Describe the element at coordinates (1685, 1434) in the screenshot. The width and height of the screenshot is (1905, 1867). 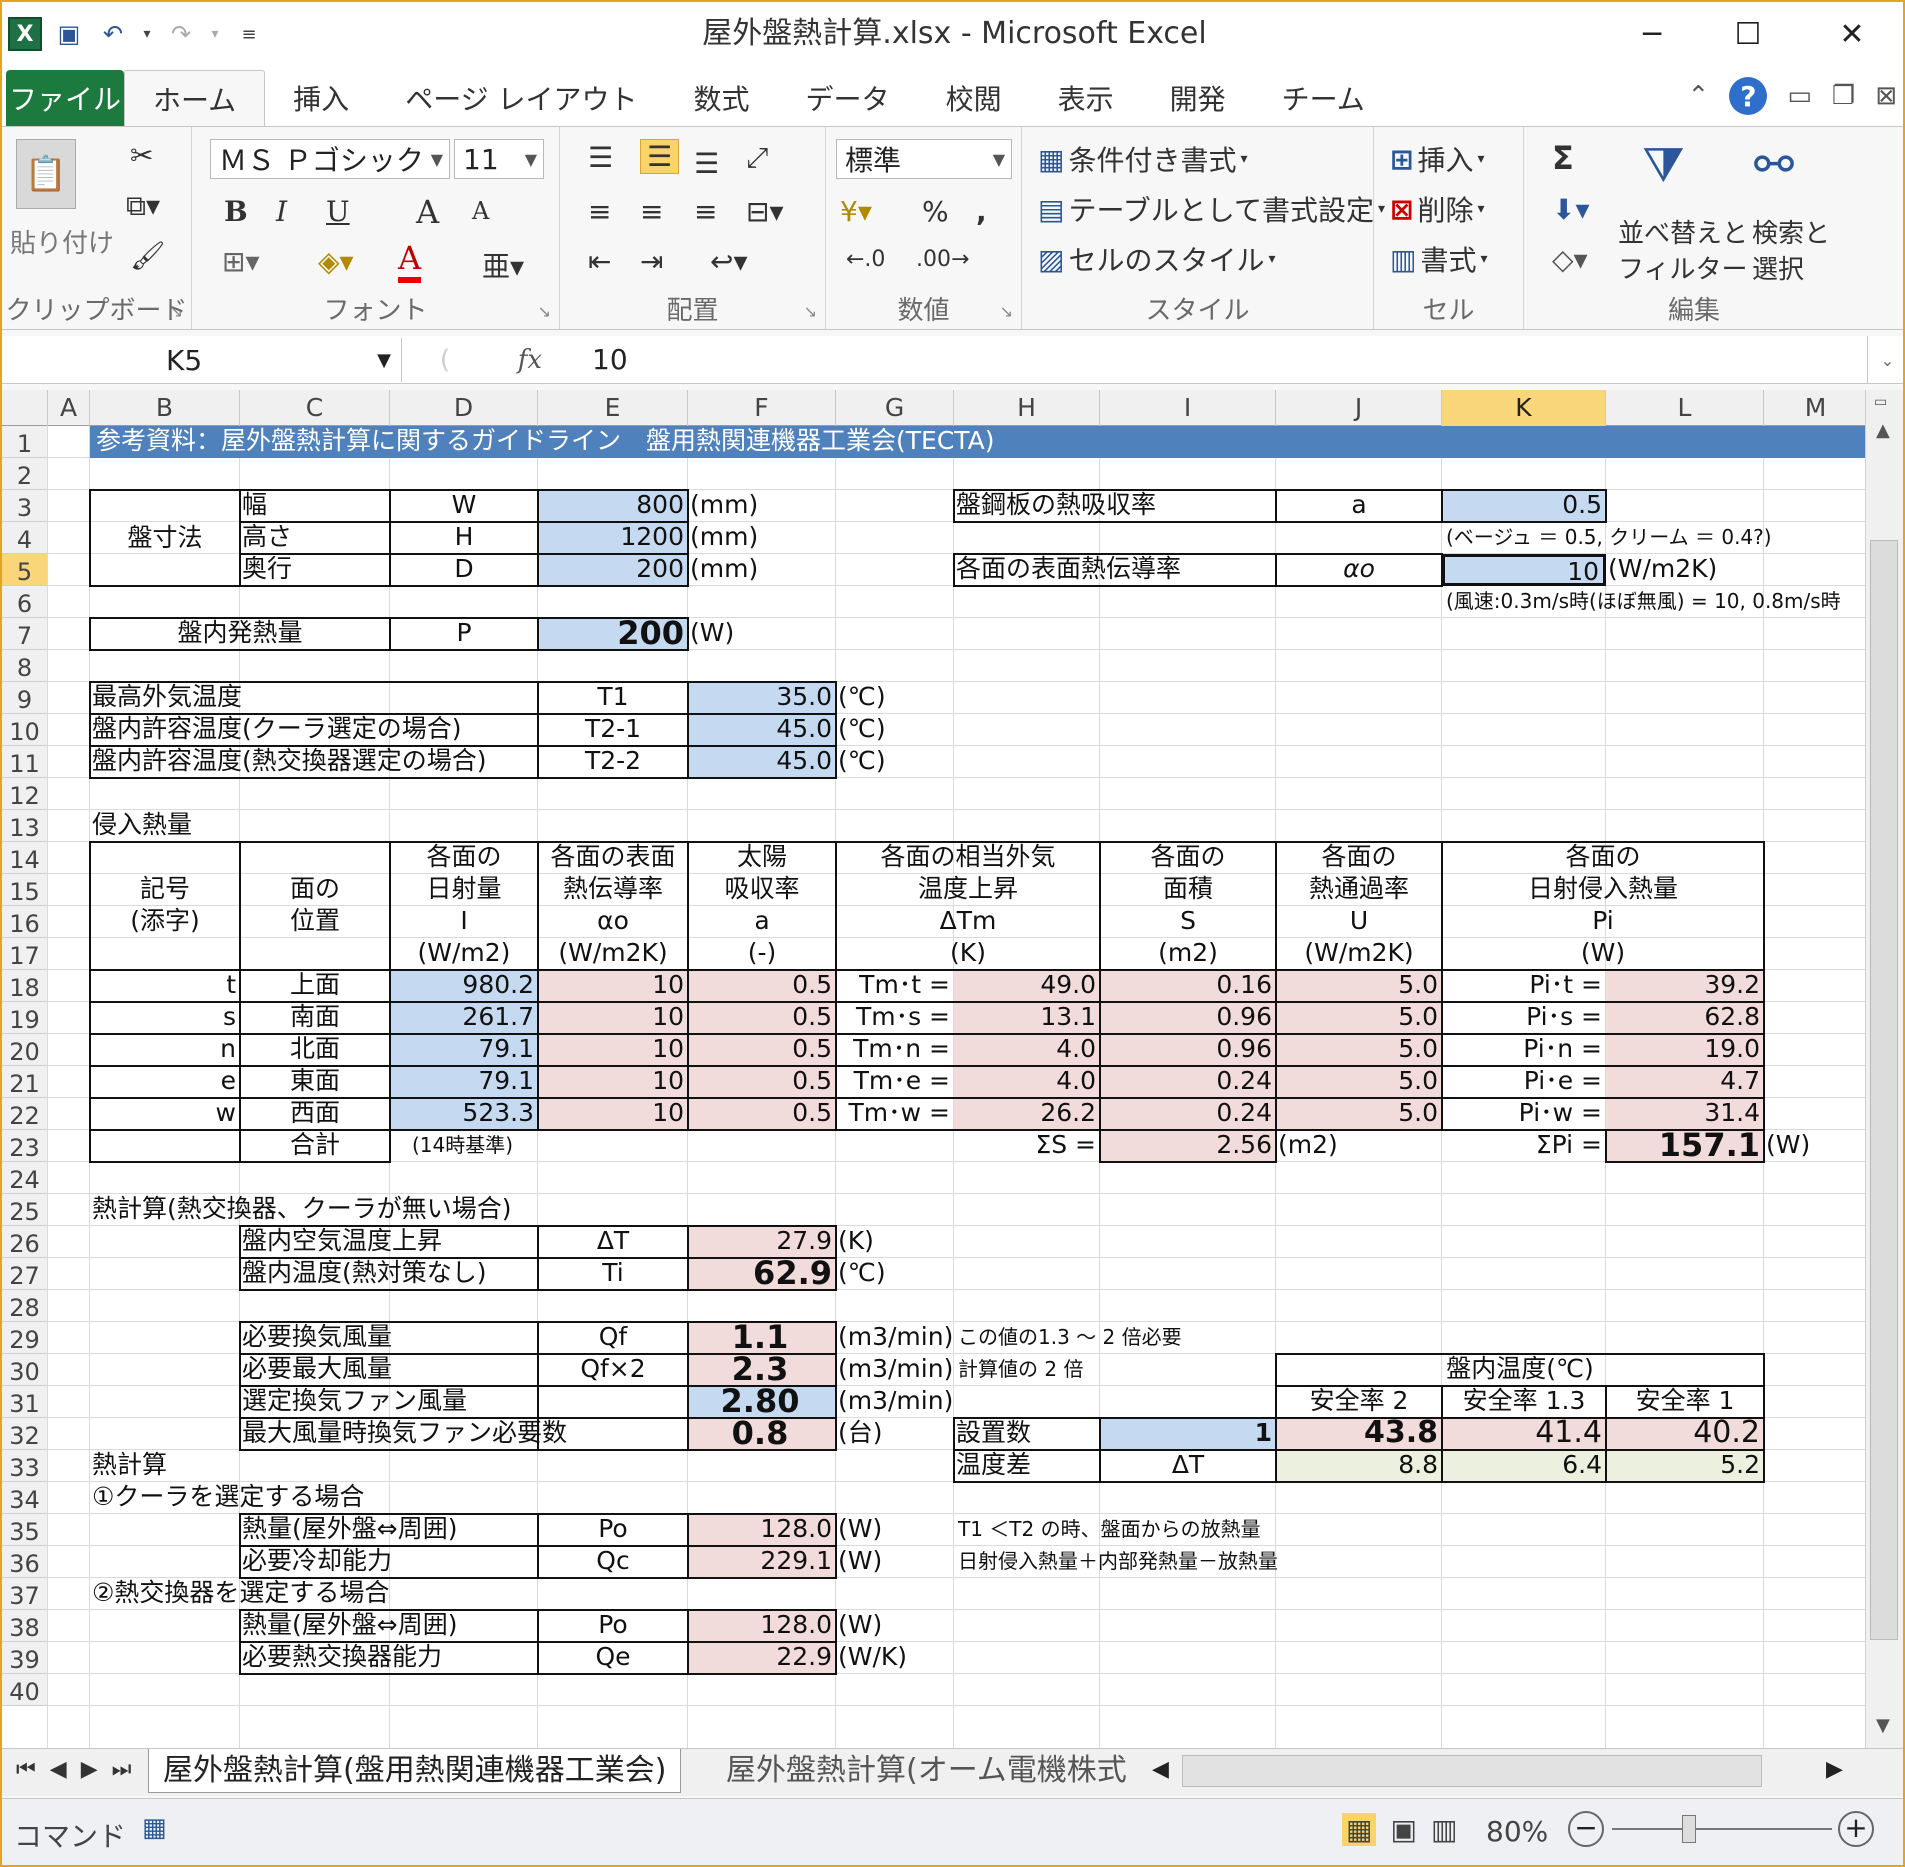
I see `safety-temp-value: 40.2` at that location.